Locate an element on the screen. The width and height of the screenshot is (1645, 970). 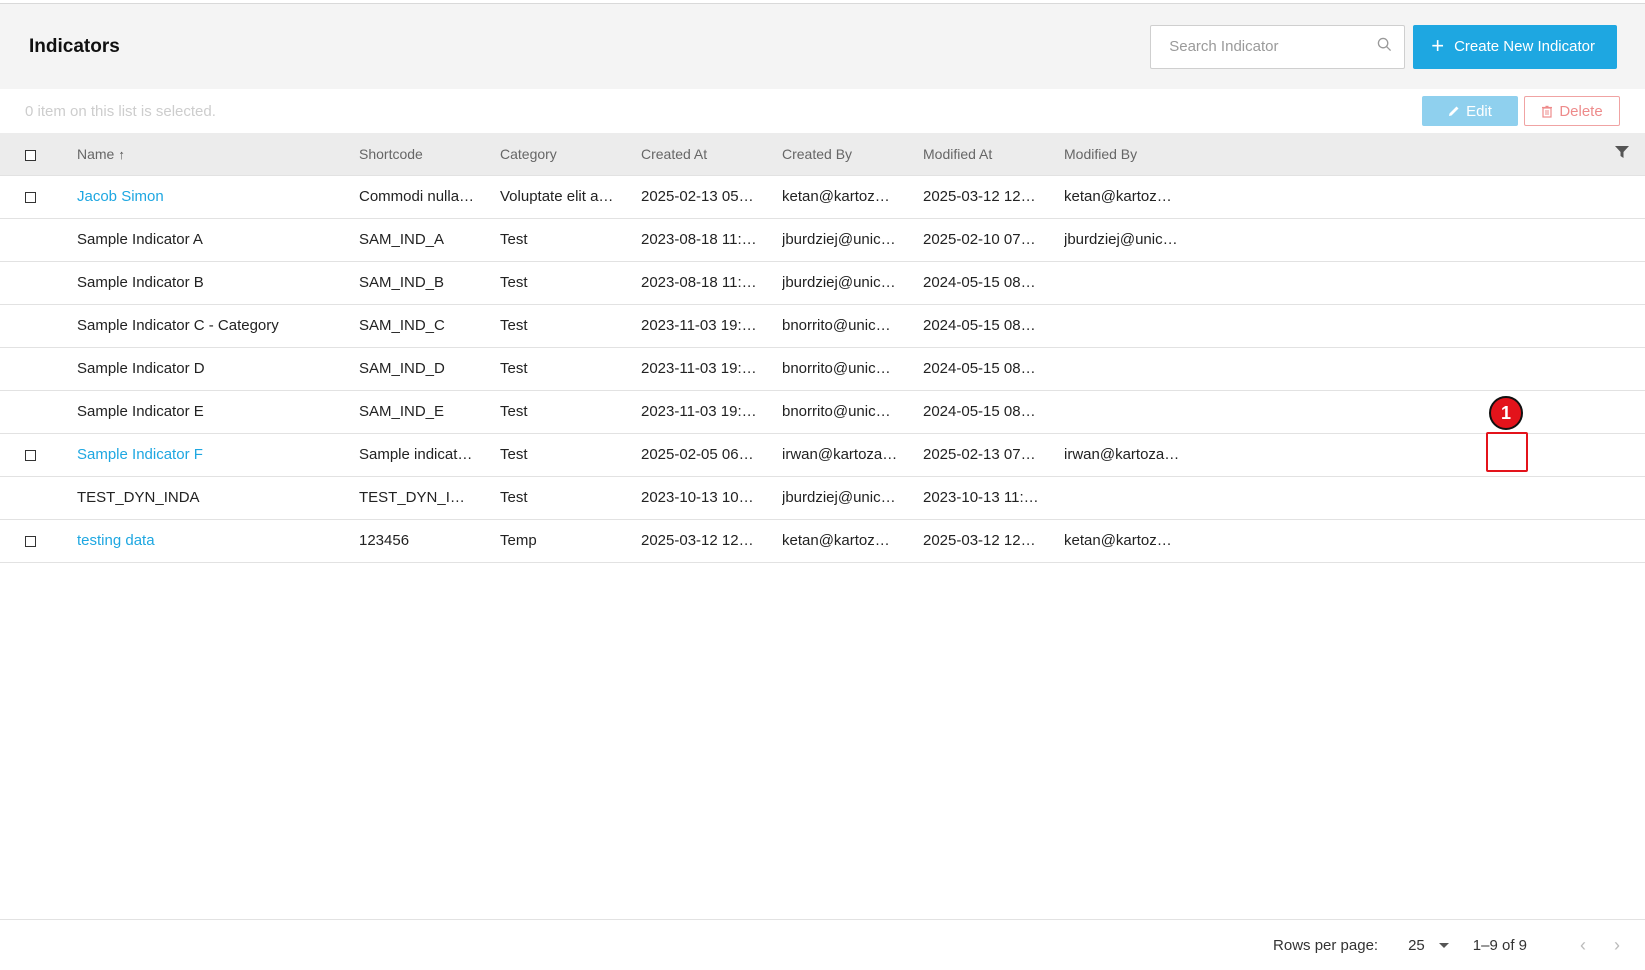
page-header: Indicators + Create New Indicator is located at coordinates (822, 46).